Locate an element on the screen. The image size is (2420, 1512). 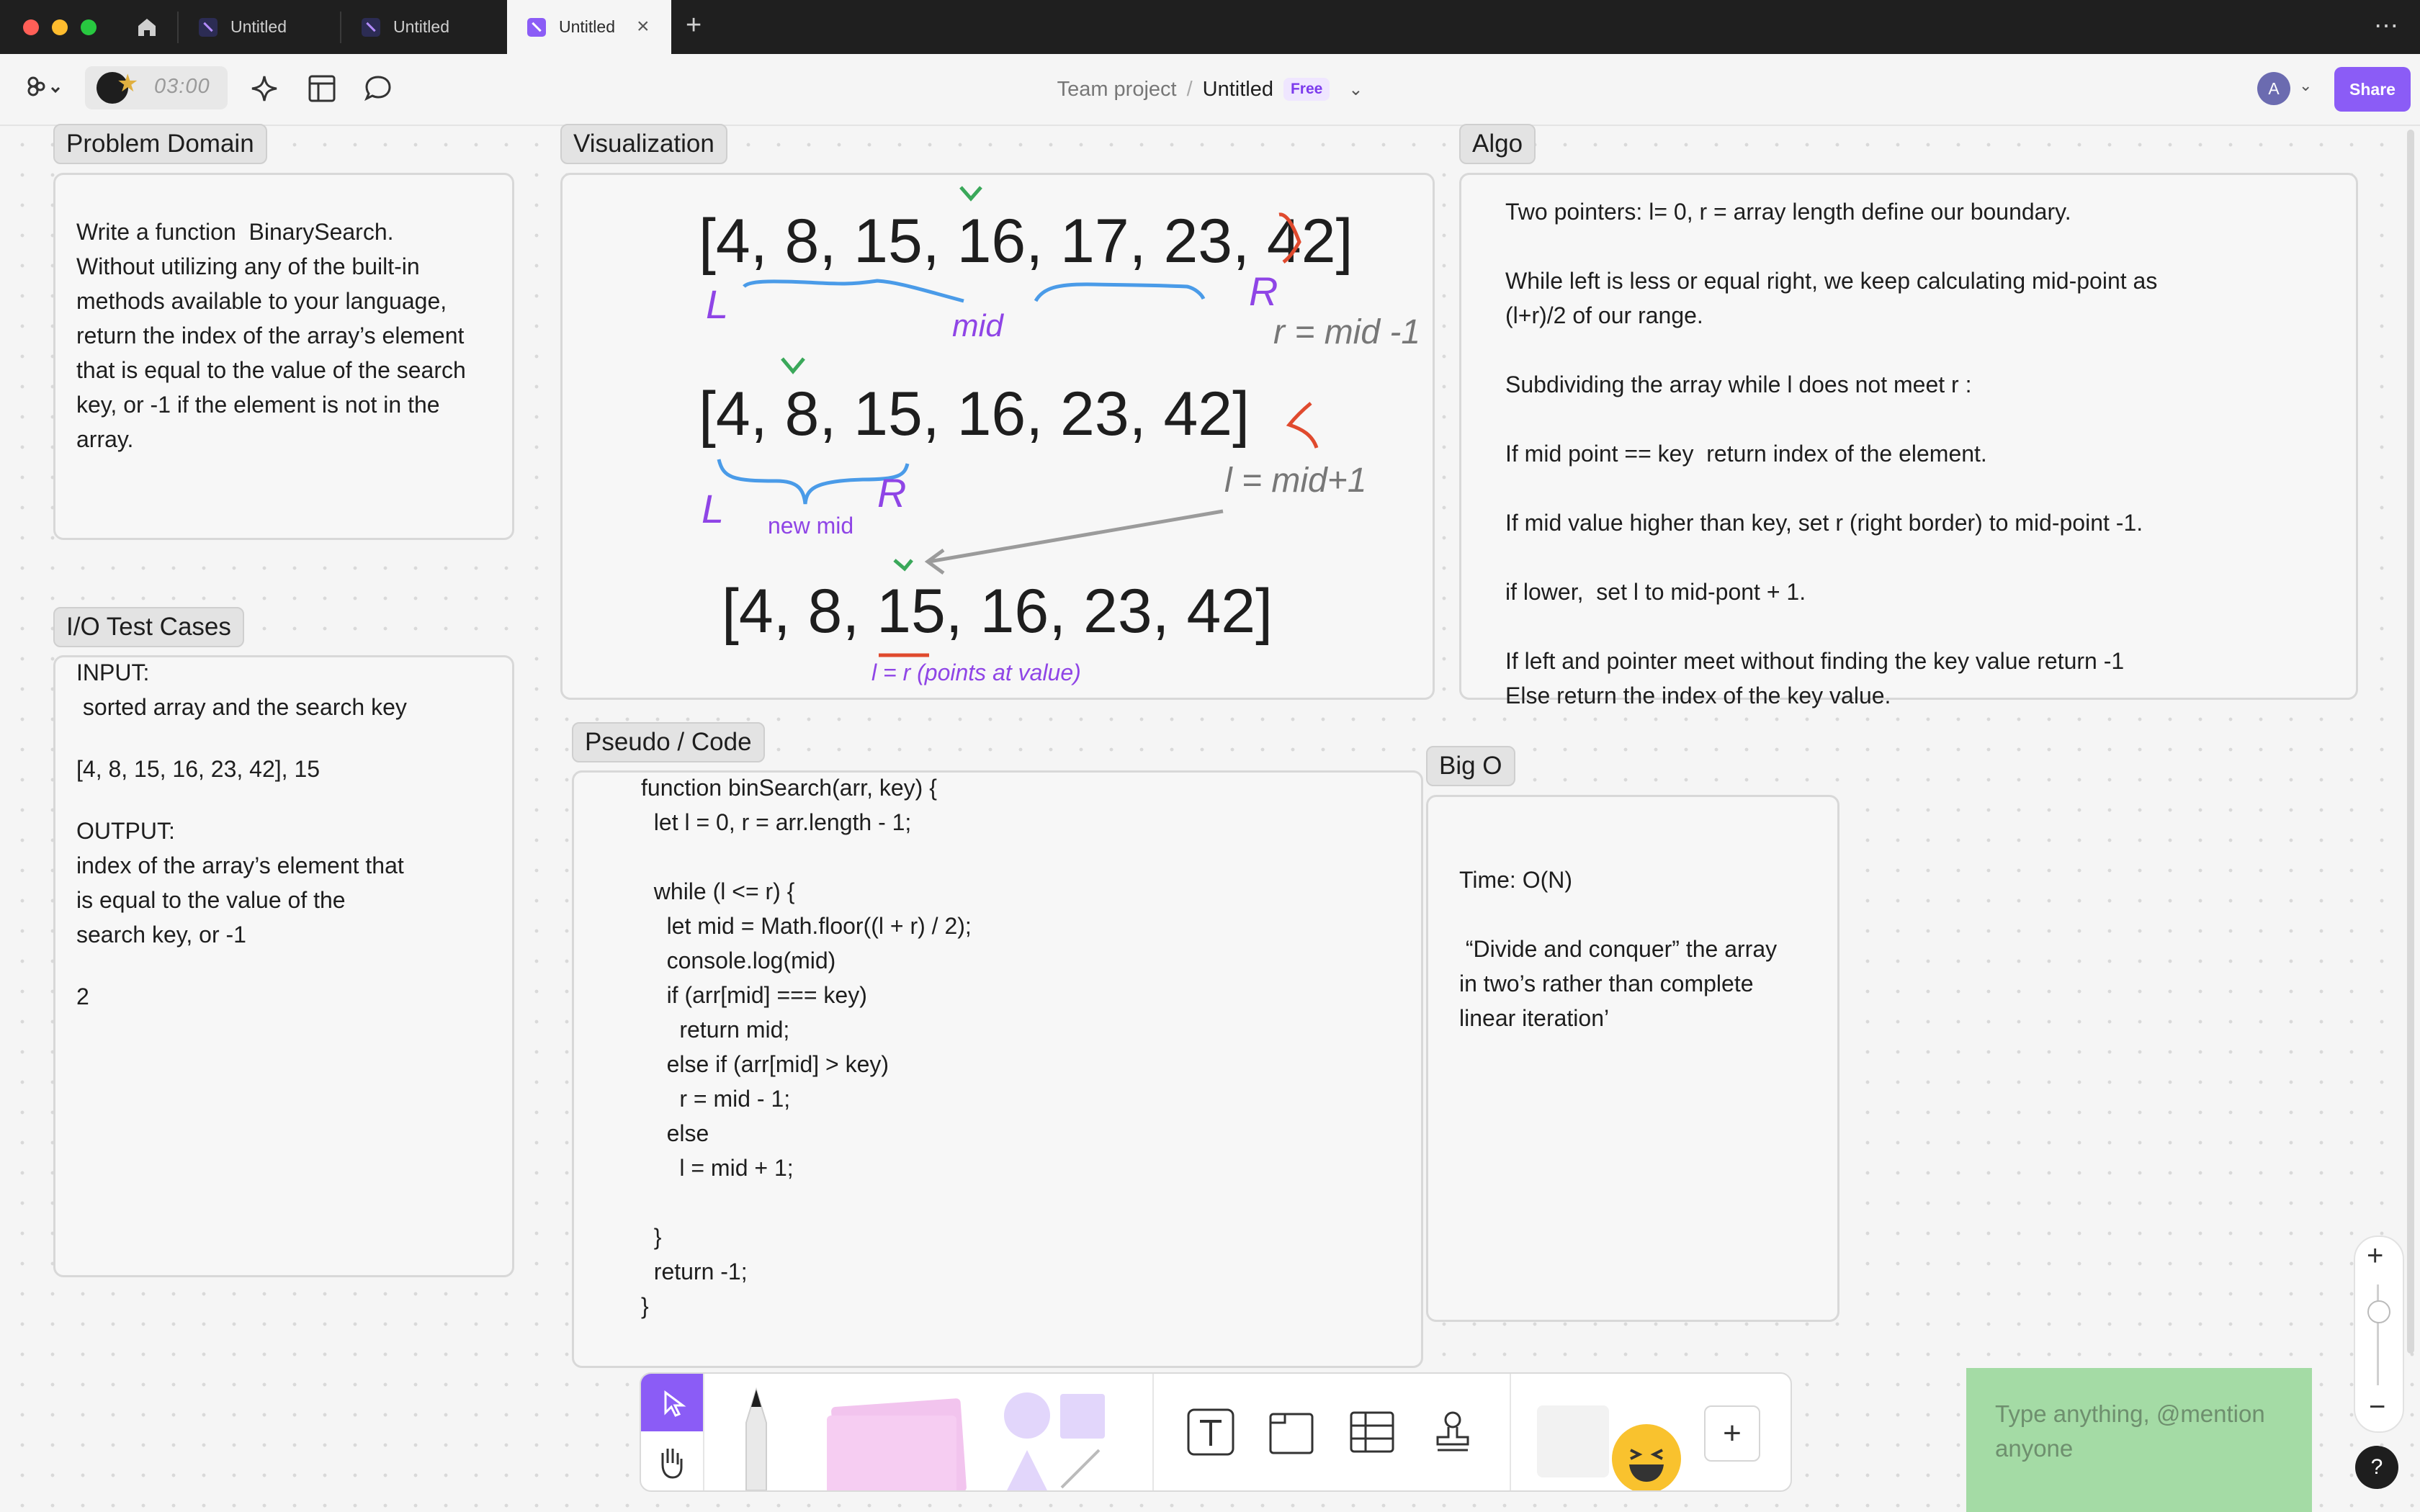
check-mark-mid is located at coordinates (793, 365).